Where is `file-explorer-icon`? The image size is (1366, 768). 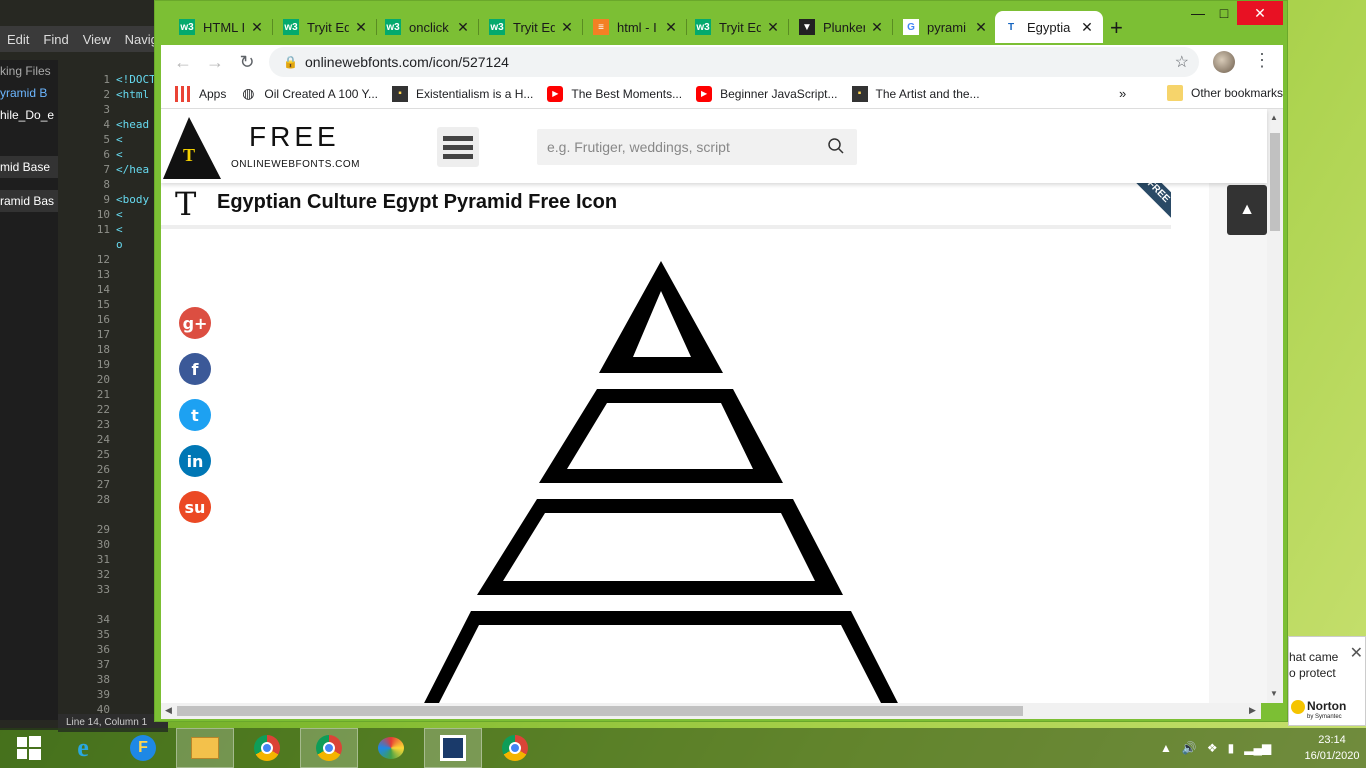 file-explorer-icon is located at coordinates (205, 748).